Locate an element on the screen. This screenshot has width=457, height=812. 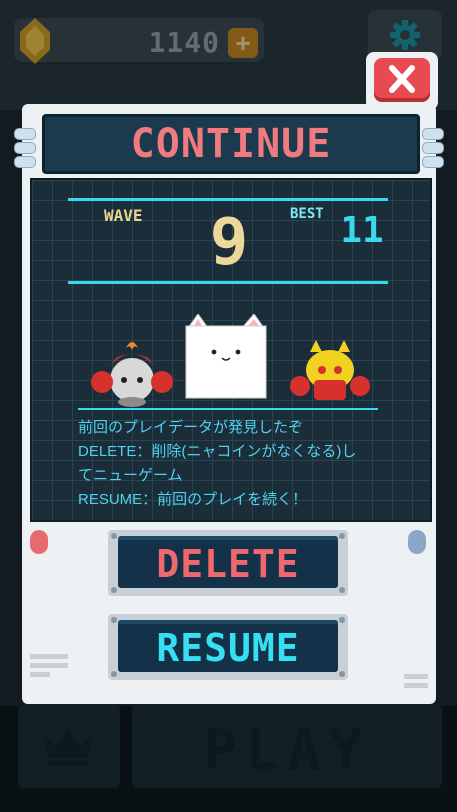
wave-label: WAVE is located at coordinates (123, 215).